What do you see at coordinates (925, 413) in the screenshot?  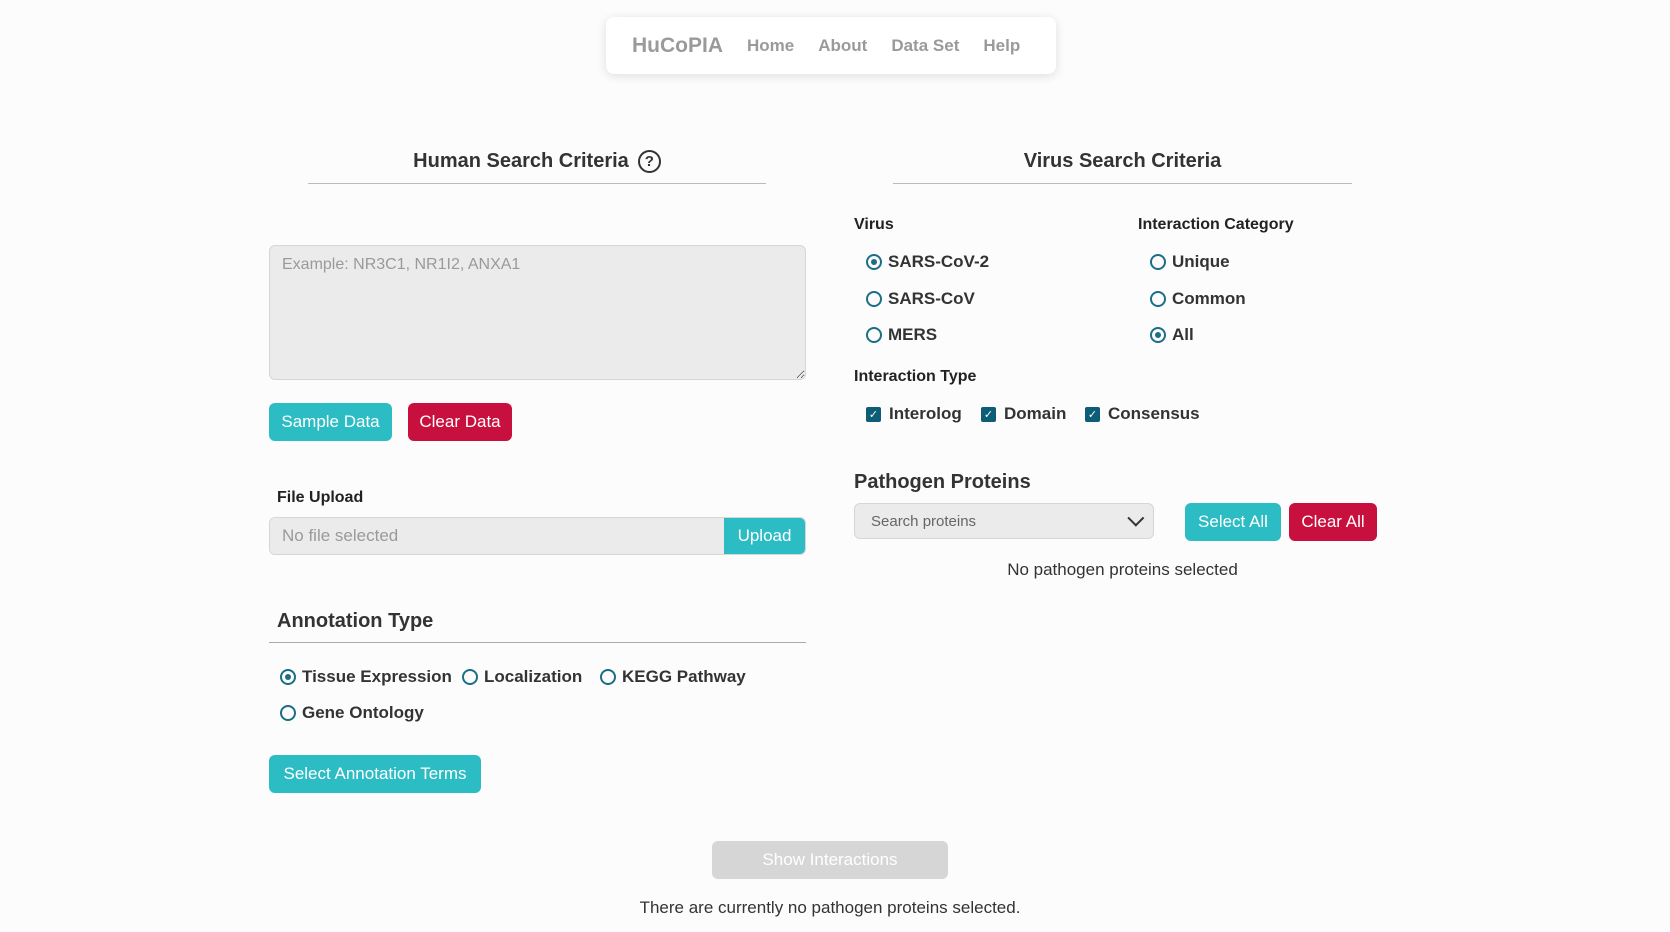 I see `type-option-label: Interolog` at bounding box center [925, 413].